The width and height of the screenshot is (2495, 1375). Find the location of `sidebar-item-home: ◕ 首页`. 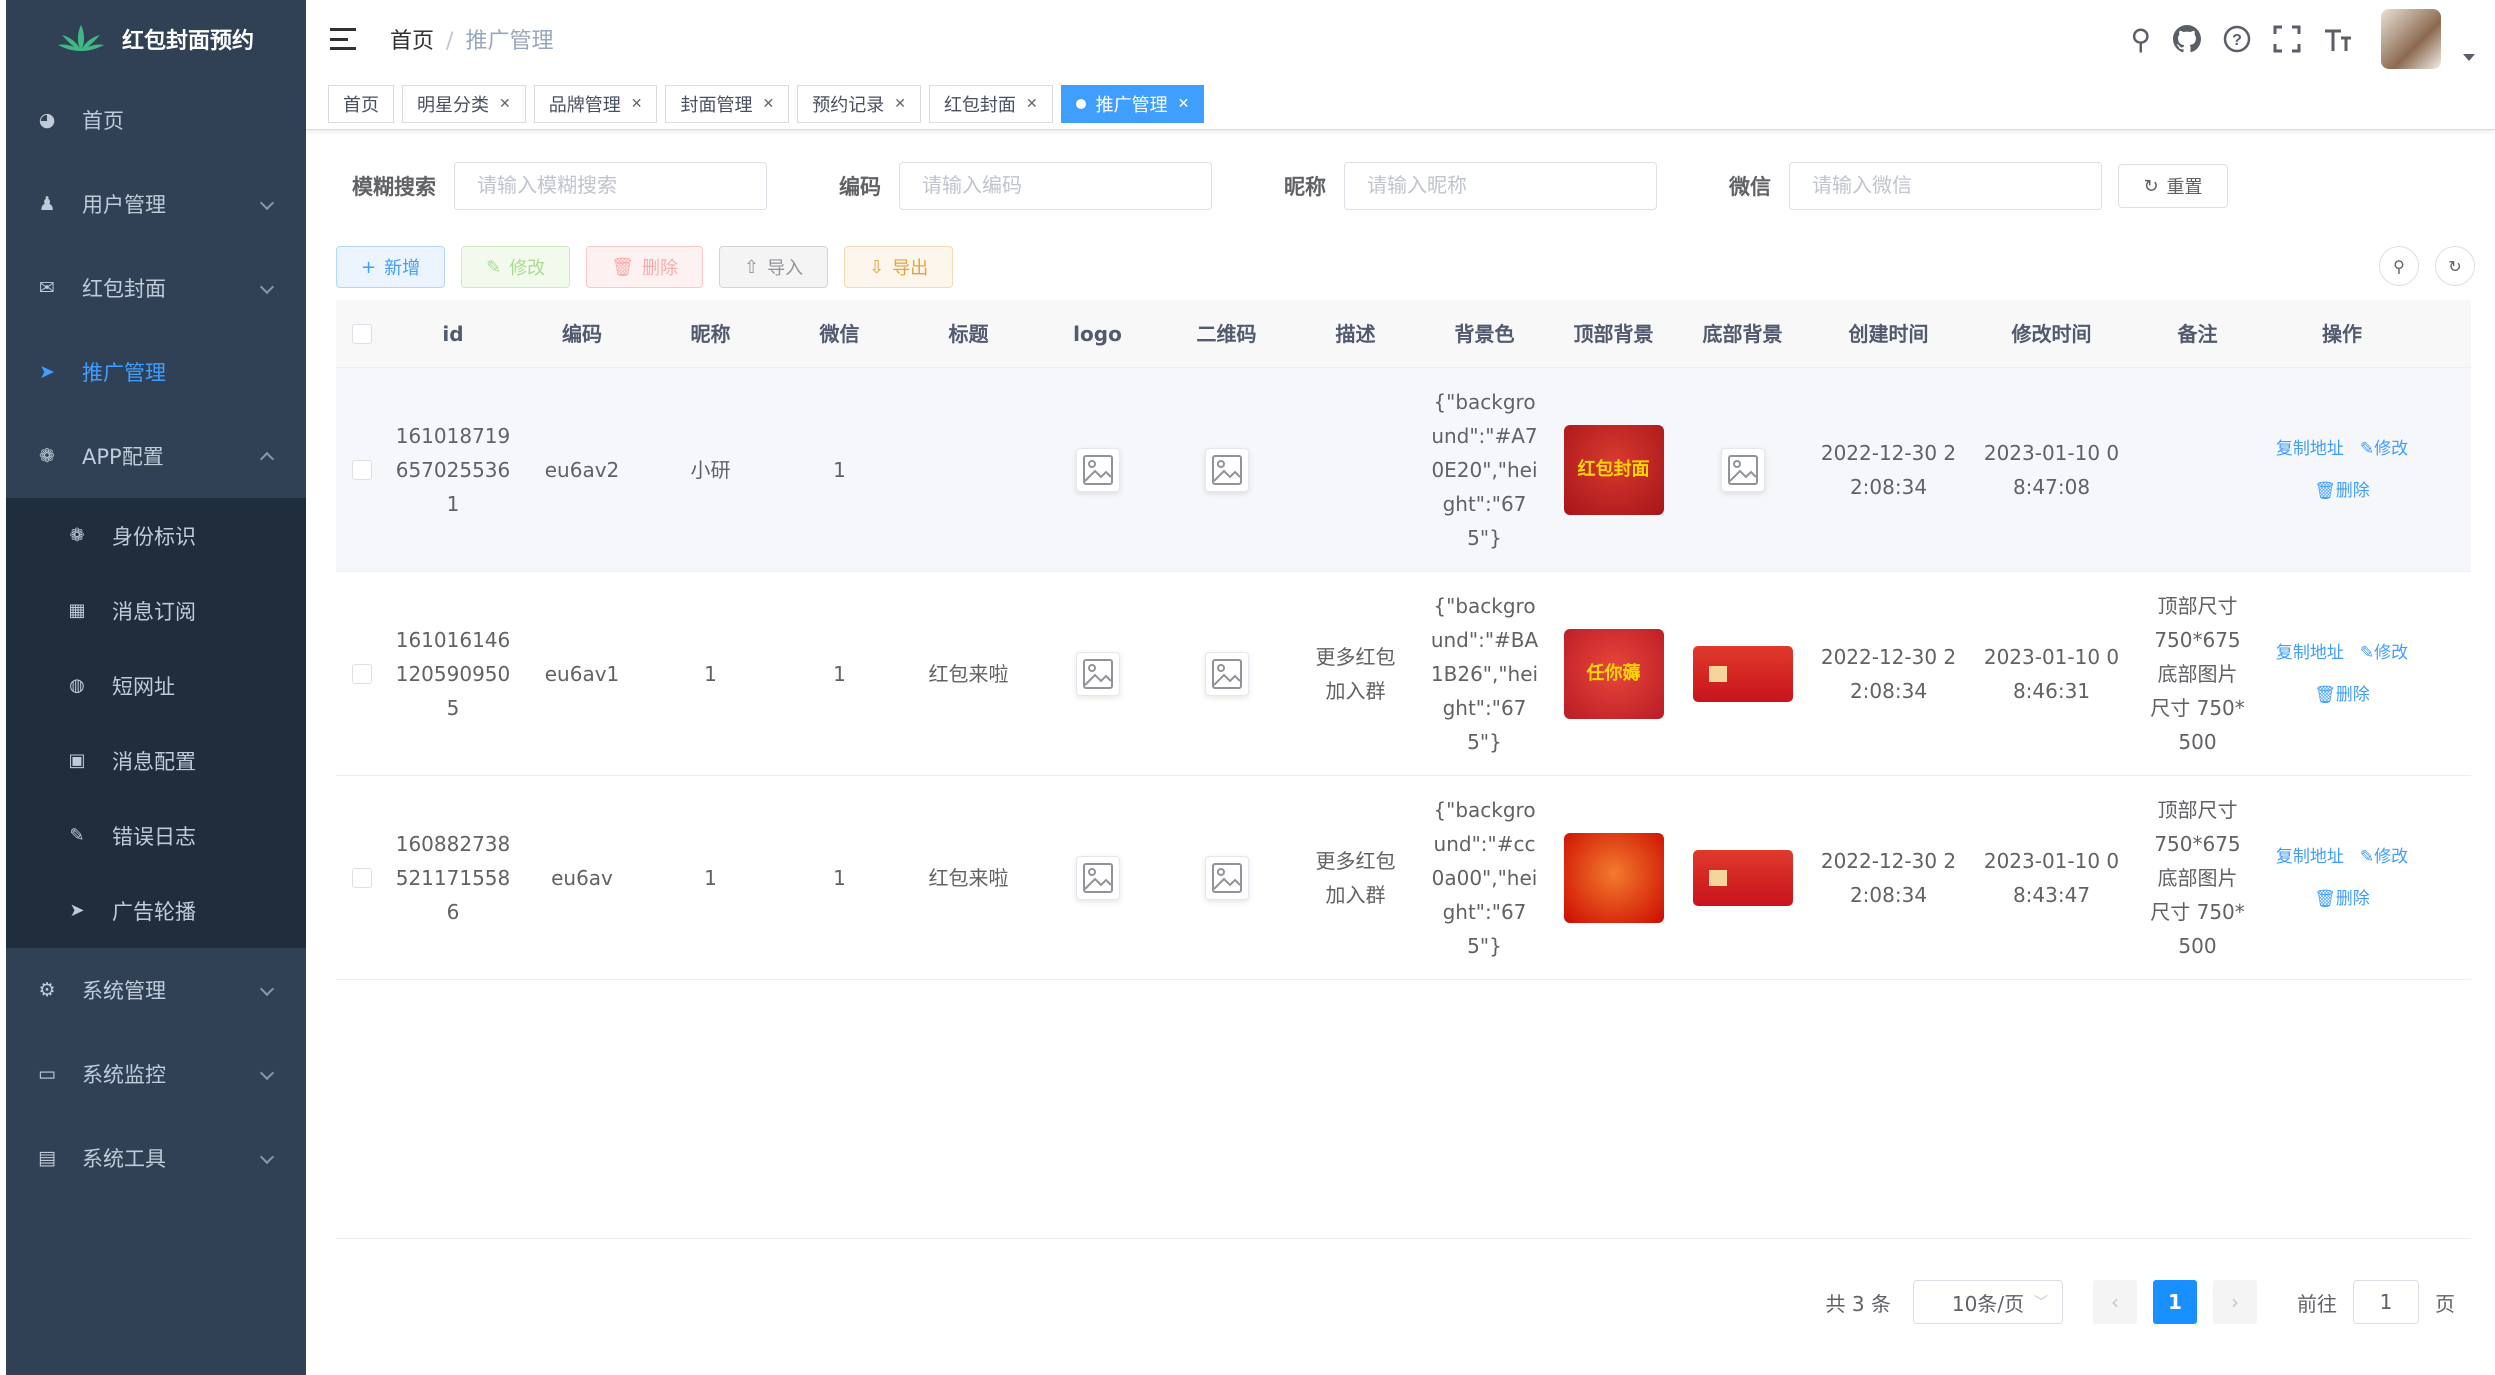

sidebar-item-home: ◕ 首页 is located at coordinates (156, 120).